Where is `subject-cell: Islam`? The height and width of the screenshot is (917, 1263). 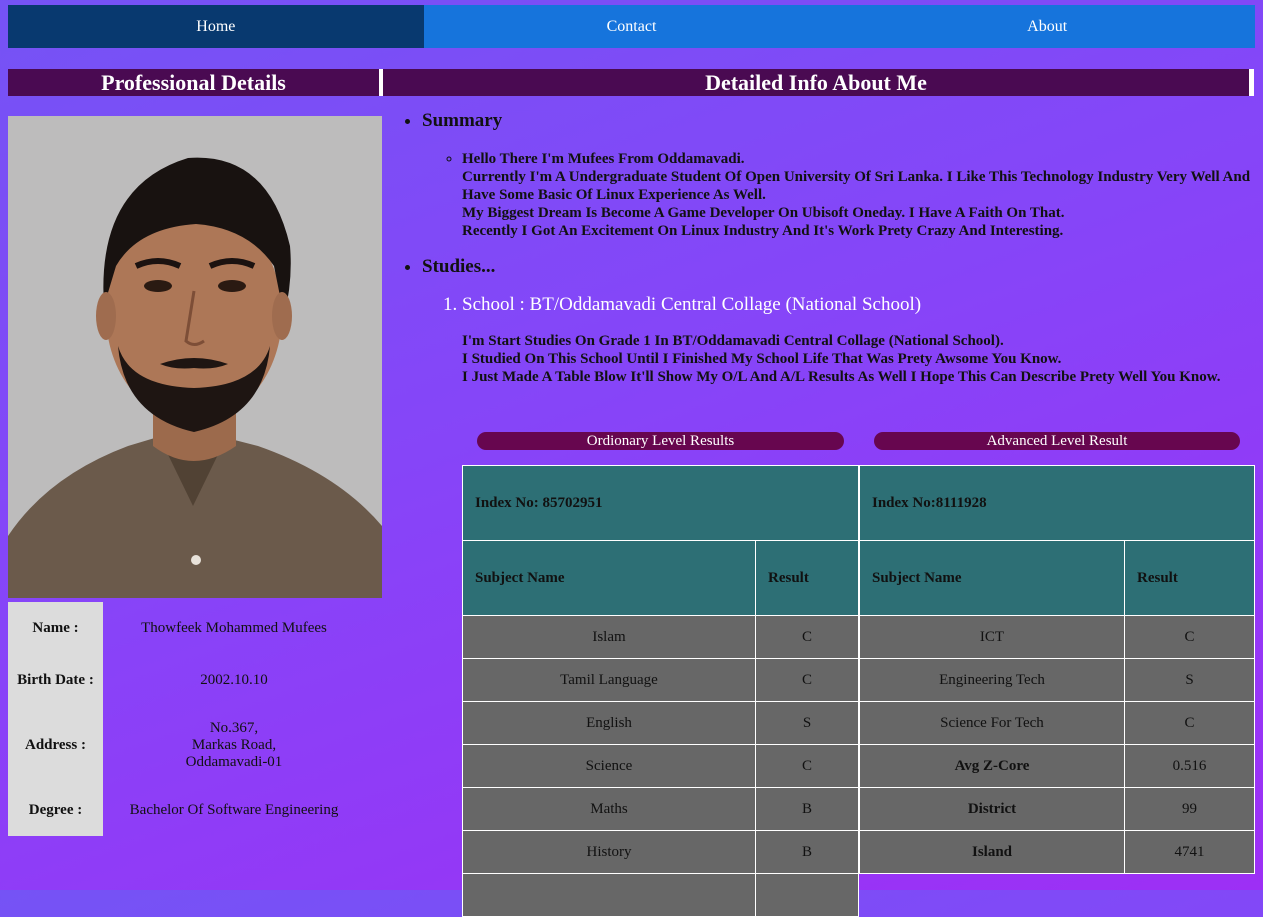
subject-cell: Islam is located at coordinates (609, 637).